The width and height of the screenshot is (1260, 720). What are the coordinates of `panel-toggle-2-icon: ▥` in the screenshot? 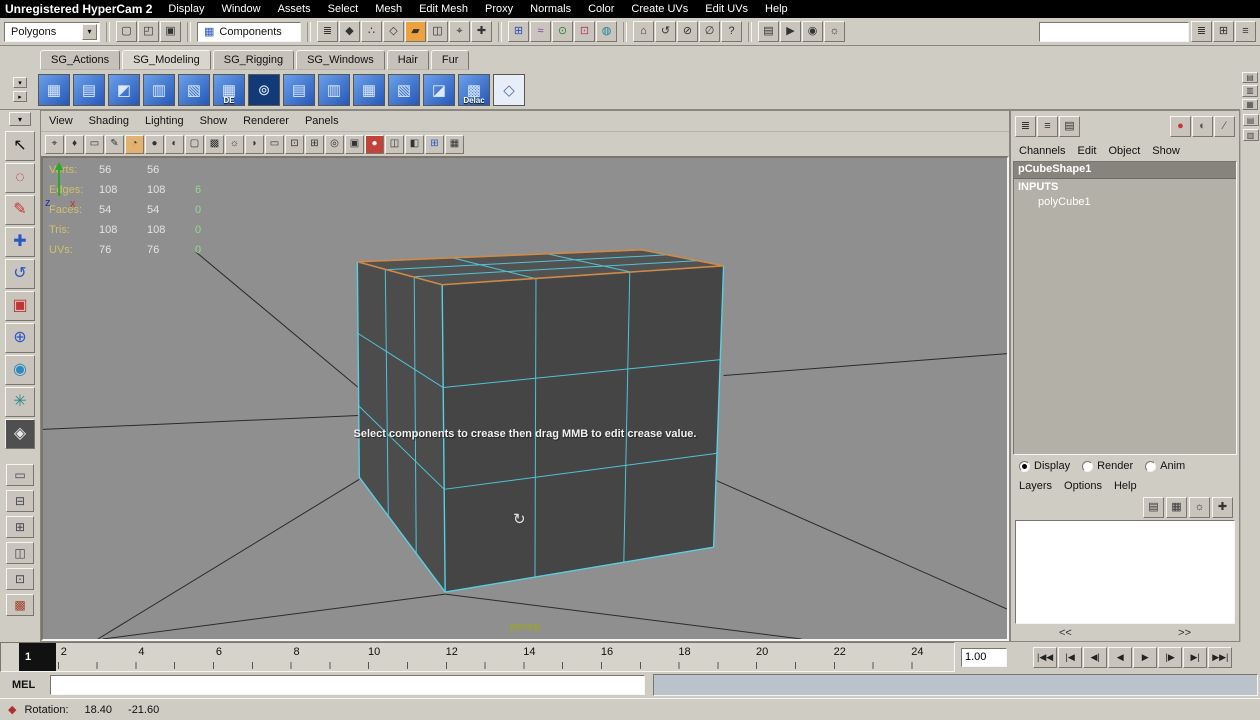 It's located at (1250, 135).